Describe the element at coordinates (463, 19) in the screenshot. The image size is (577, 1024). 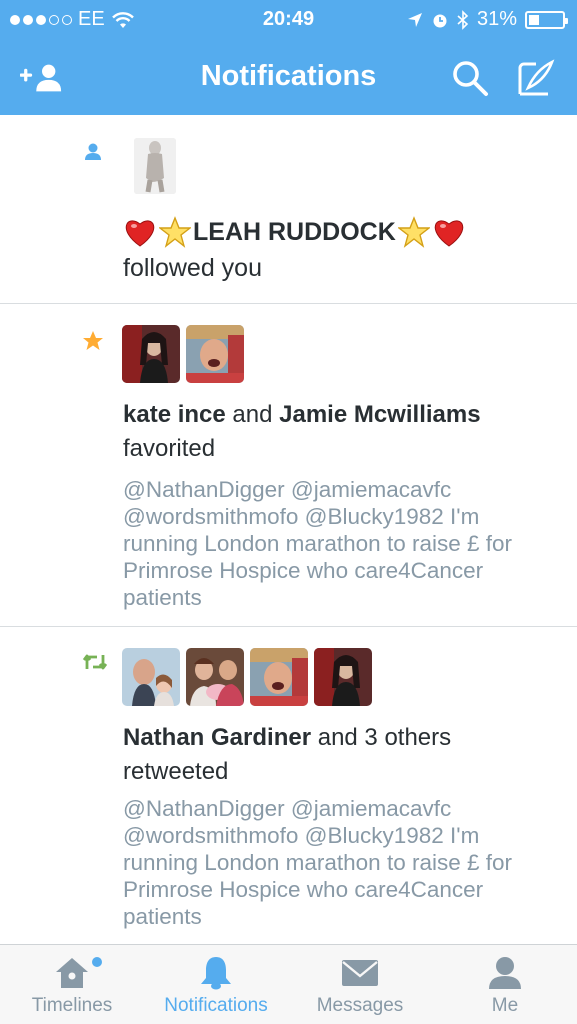
I see `bluetooth-icon` at that location.